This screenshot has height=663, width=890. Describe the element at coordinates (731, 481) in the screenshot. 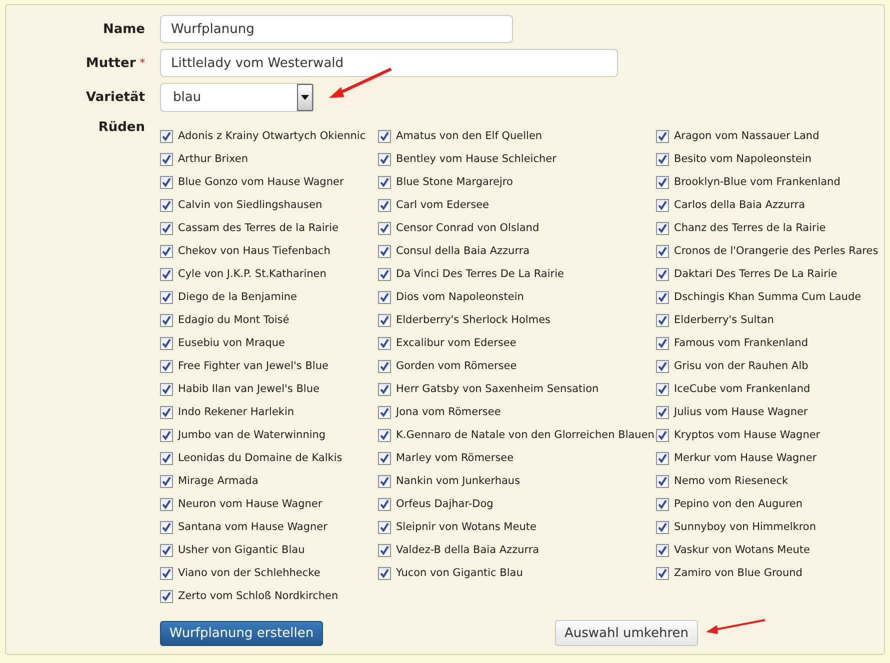

I see `checkbox-label: Nemo vom Rieseneck` at that location.